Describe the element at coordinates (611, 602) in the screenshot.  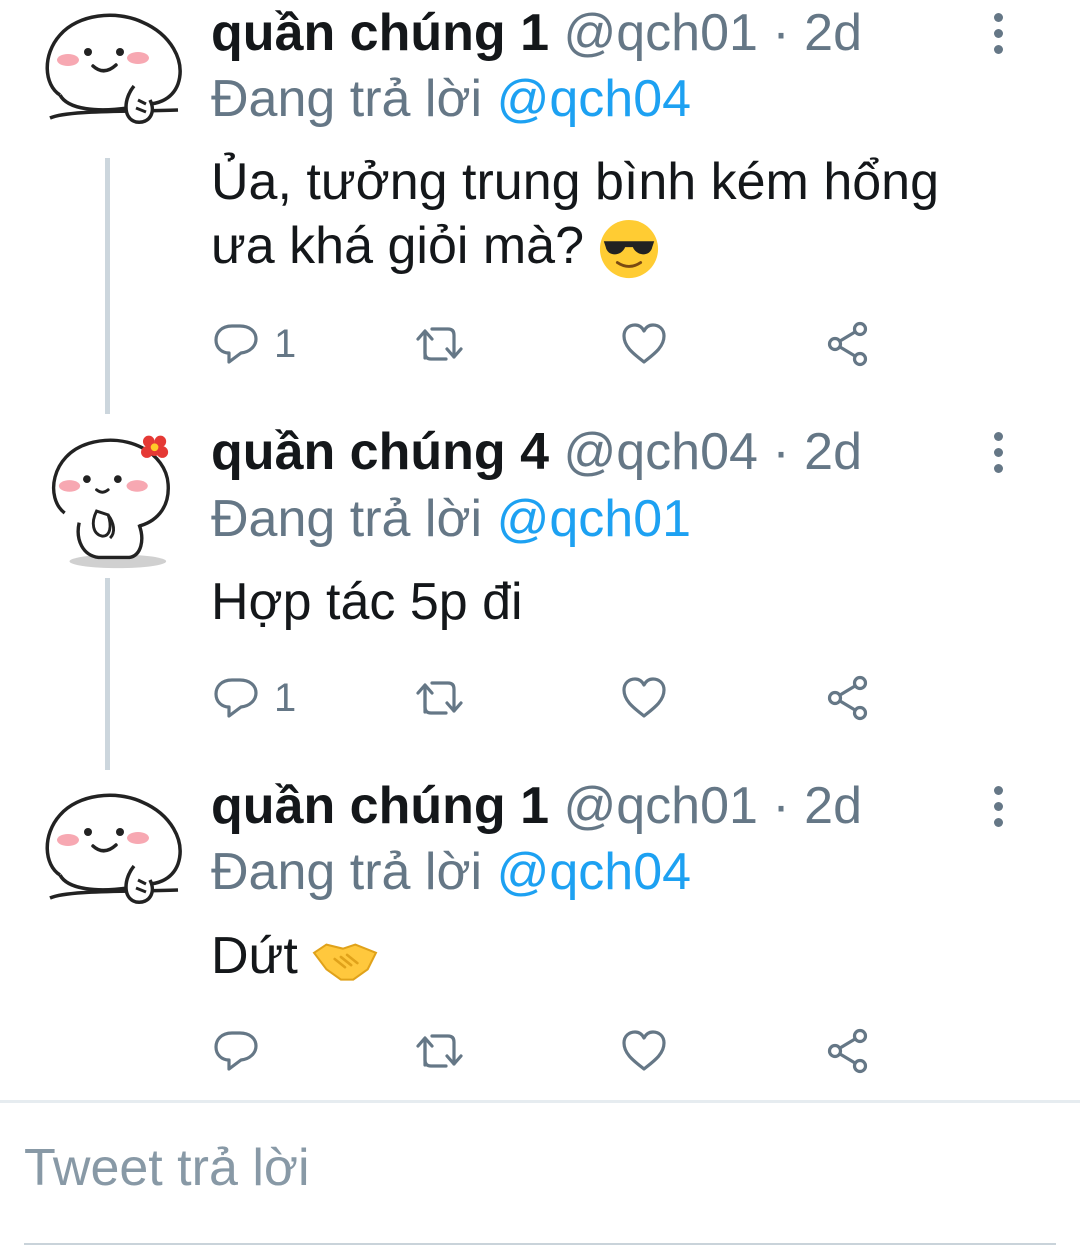
I see `tweet-text: Hợp tác 5p đi` at that location.